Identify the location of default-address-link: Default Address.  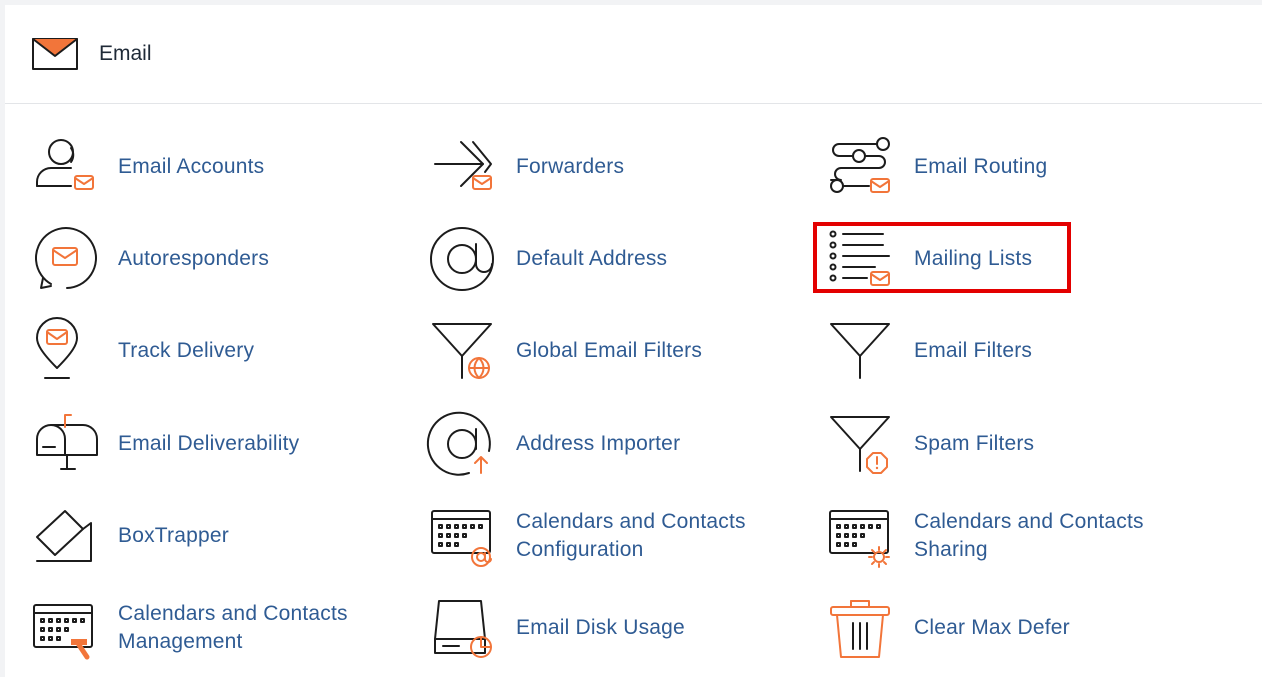
(619, 259).